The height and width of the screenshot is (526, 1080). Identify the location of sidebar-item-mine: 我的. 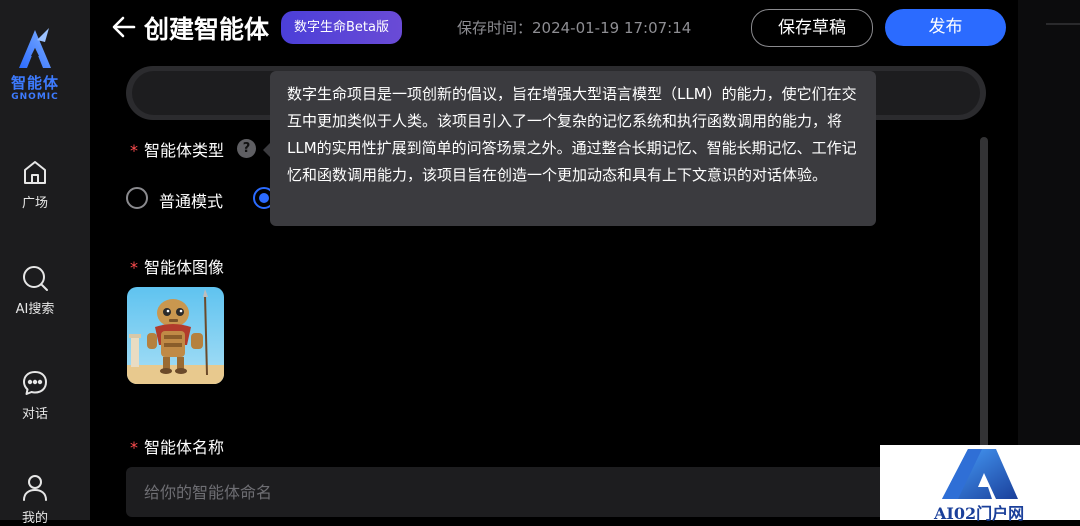
(35, 499).